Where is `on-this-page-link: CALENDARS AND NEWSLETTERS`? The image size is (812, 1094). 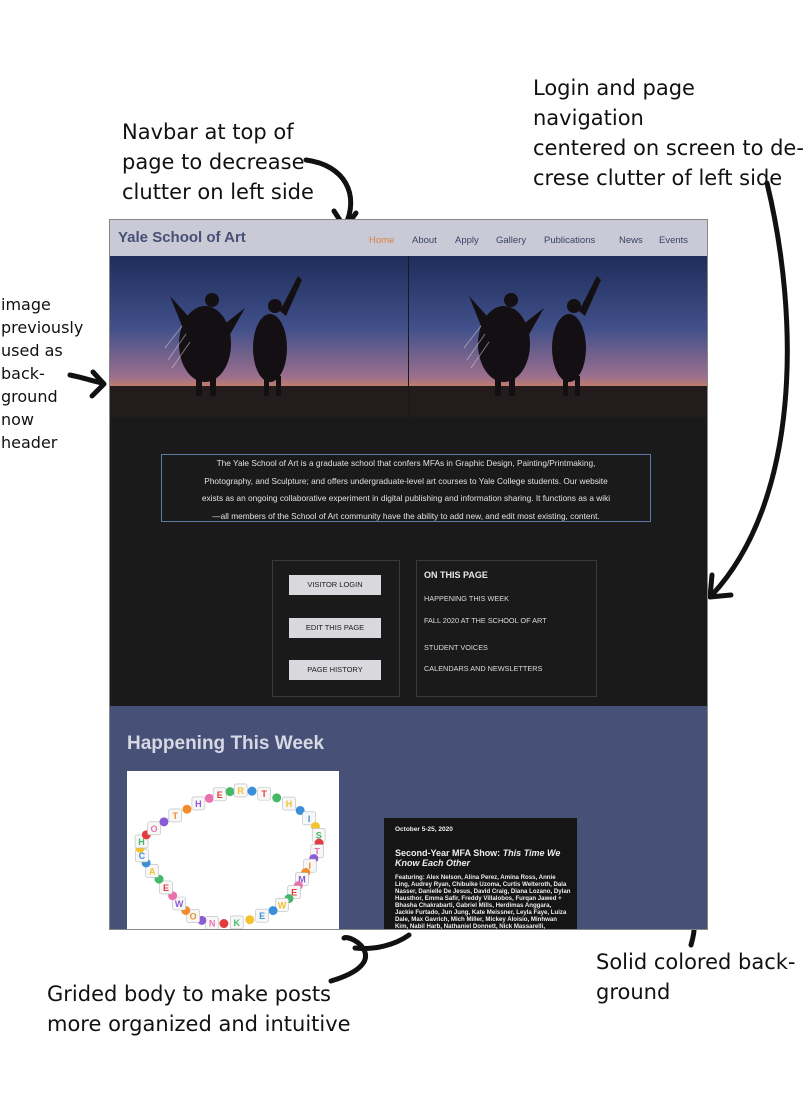
on-this-page-link: CALENDARS AND NEWSLETTERS is located at coordinates (483, 668).